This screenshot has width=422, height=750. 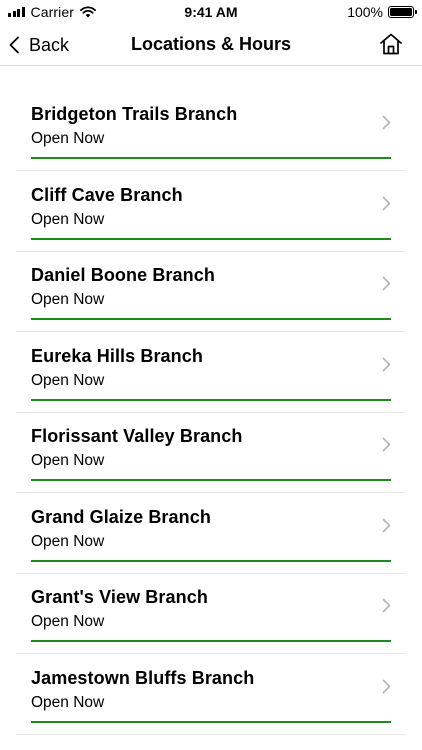 I want to click on list-item: Florissant Valley Branch Open Now, so click(x=211, y=452).